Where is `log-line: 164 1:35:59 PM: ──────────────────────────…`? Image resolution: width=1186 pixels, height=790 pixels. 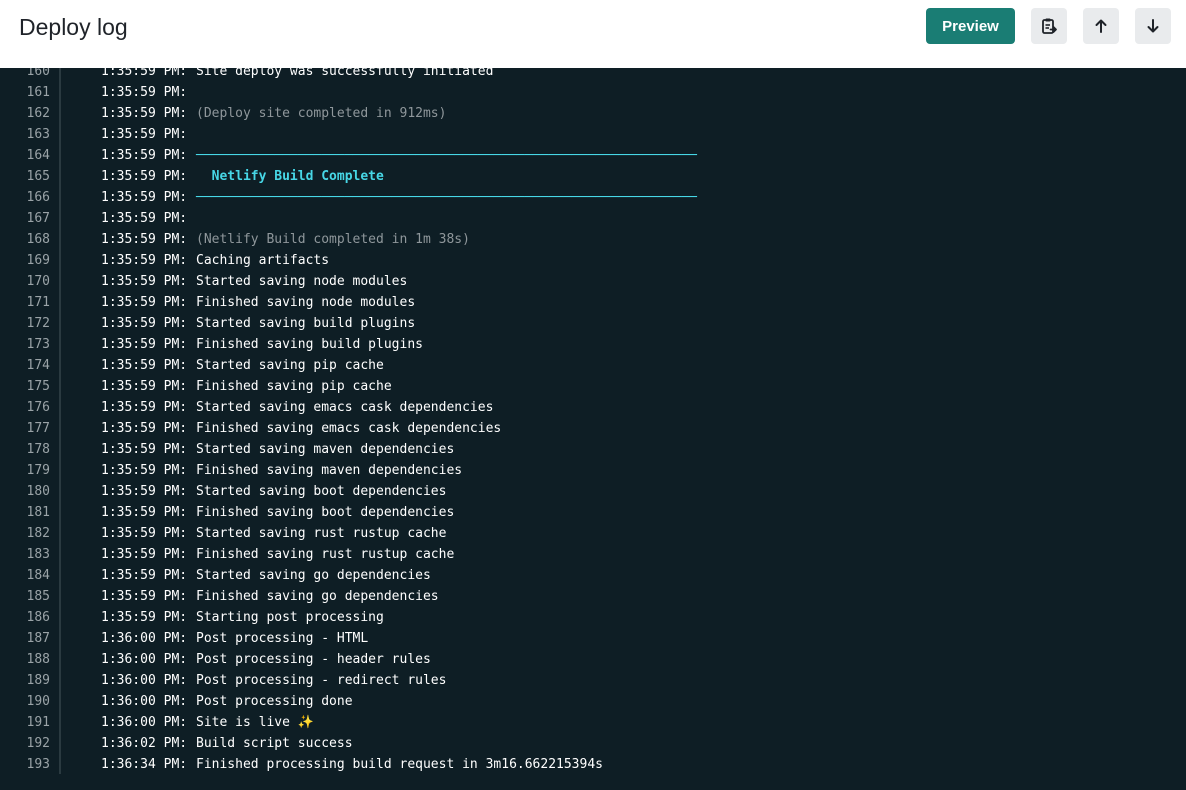
log-line: 164 1:35:59 PM: ──────────────────────────… is located at coordinates (593, 155).